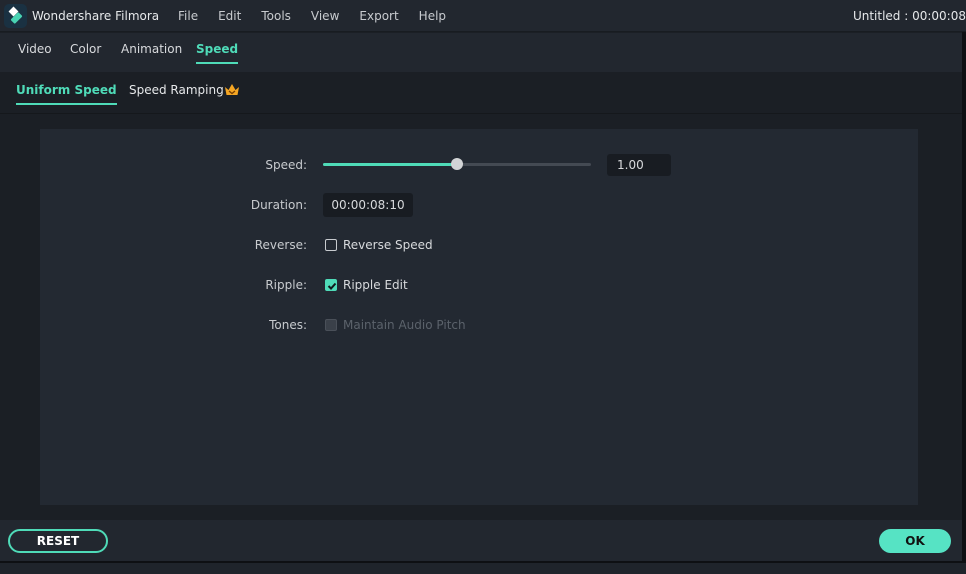 The image size is (966, 574). I want to click on speed-slider-fill, so click(390, 164).